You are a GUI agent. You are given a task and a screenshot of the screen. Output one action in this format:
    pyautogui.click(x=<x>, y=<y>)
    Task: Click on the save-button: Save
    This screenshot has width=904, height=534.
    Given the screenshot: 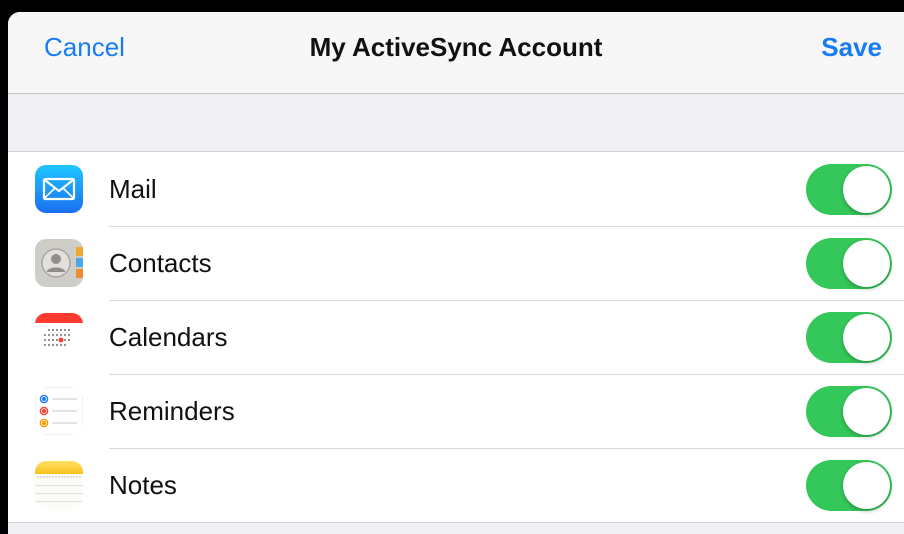 What is the action you would take?
    pyautogui.click(x=851, y=47)
    